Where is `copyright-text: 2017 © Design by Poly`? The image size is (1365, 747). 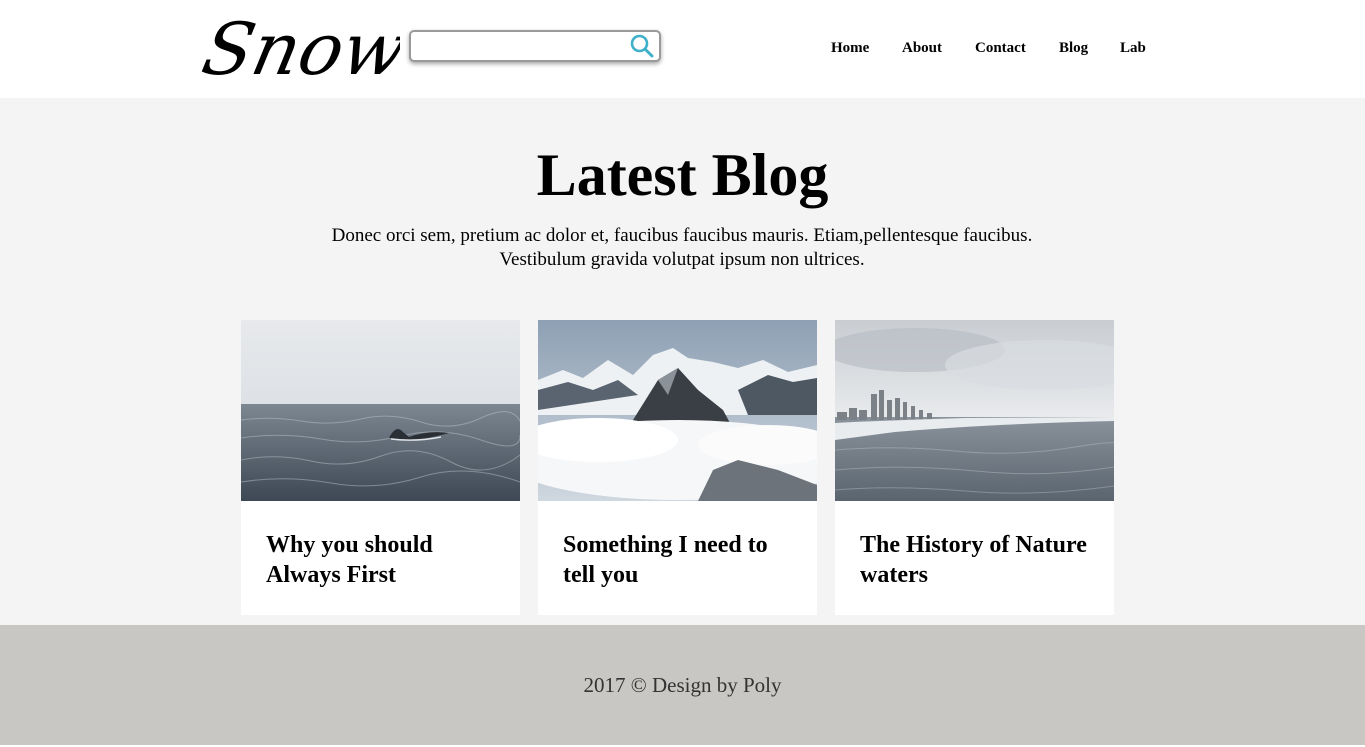 copyright-text: 2017 © Design by Poly is located at coordinates (682, 685).